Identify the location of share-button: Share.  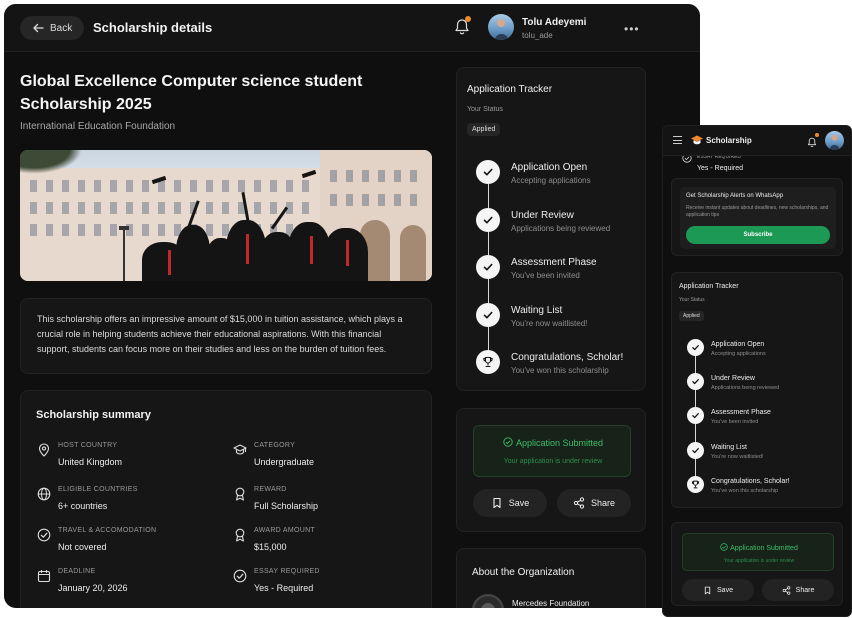
(594, 503).